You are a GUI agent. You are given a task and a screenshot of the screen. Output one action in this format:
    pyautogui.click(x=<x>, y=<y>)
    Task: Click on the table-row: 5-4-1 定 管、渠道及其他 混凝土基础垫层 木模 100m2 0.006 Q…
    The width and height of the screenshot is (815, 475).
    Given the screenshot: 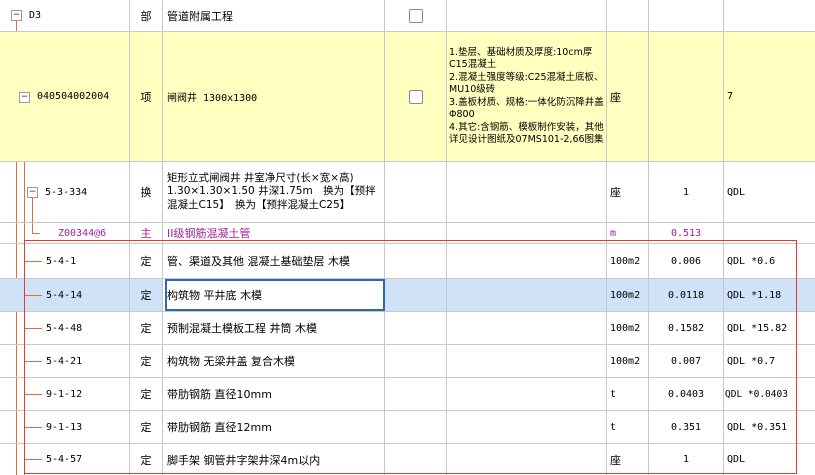 What is the action you would take?
    pyautogui.click(x=407, y=261)
    